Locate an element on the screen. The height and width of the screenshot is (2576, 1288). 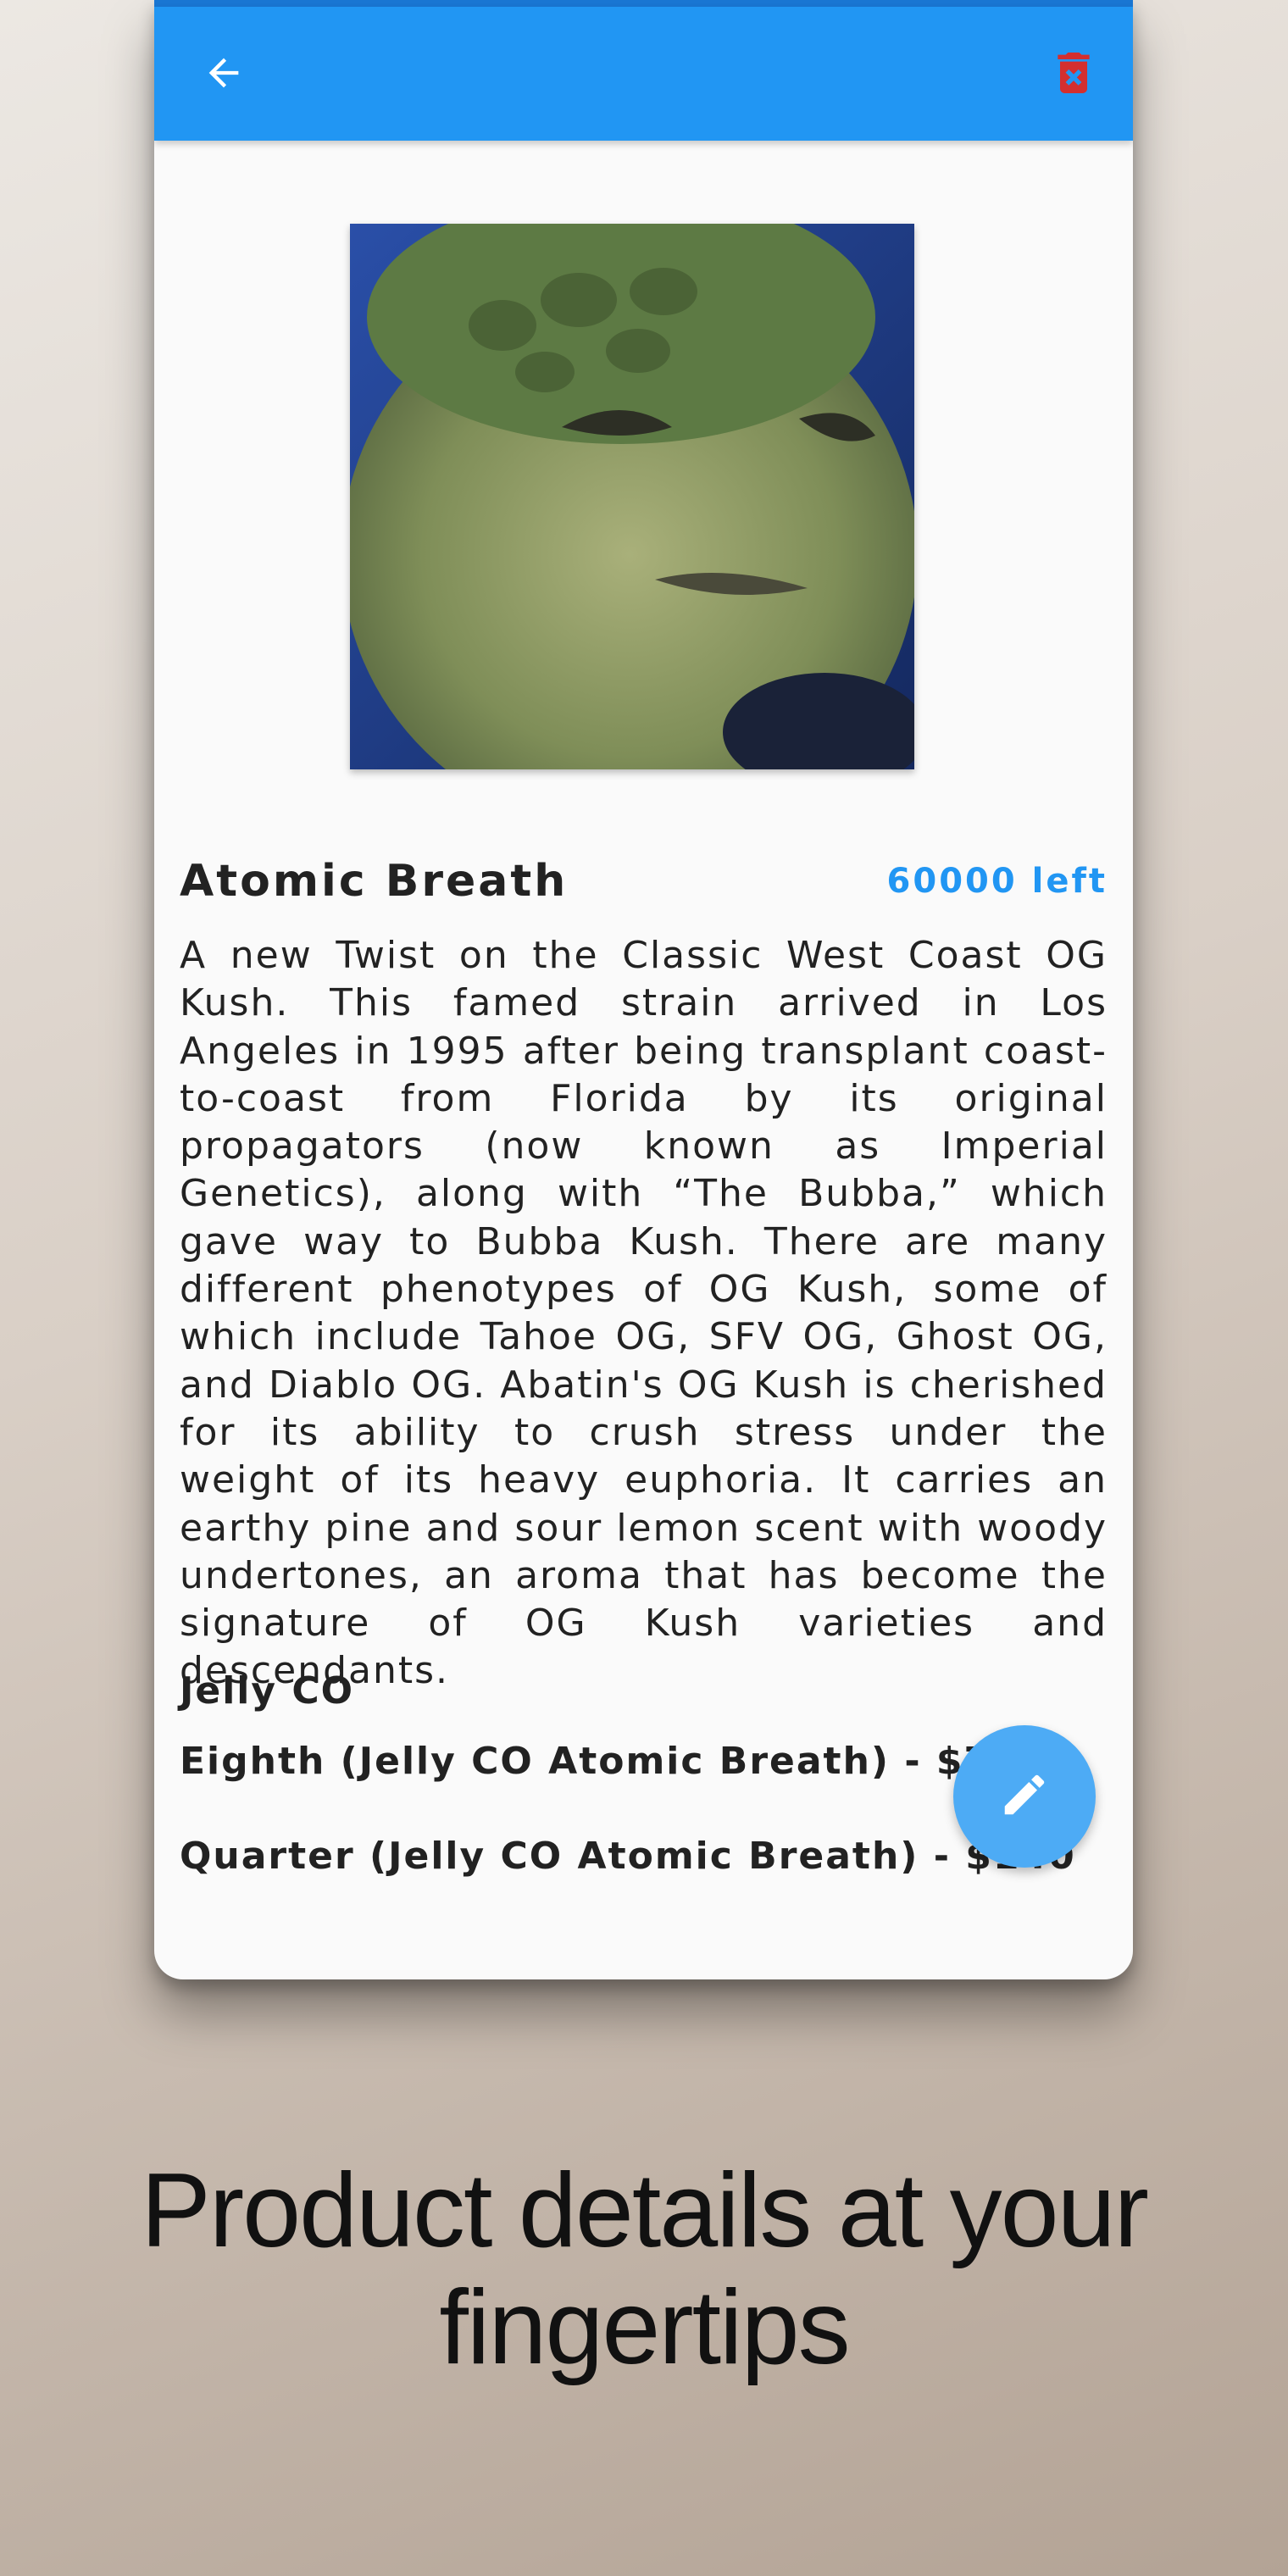
edit-fab-button is located at coordinates (1024, 1796).